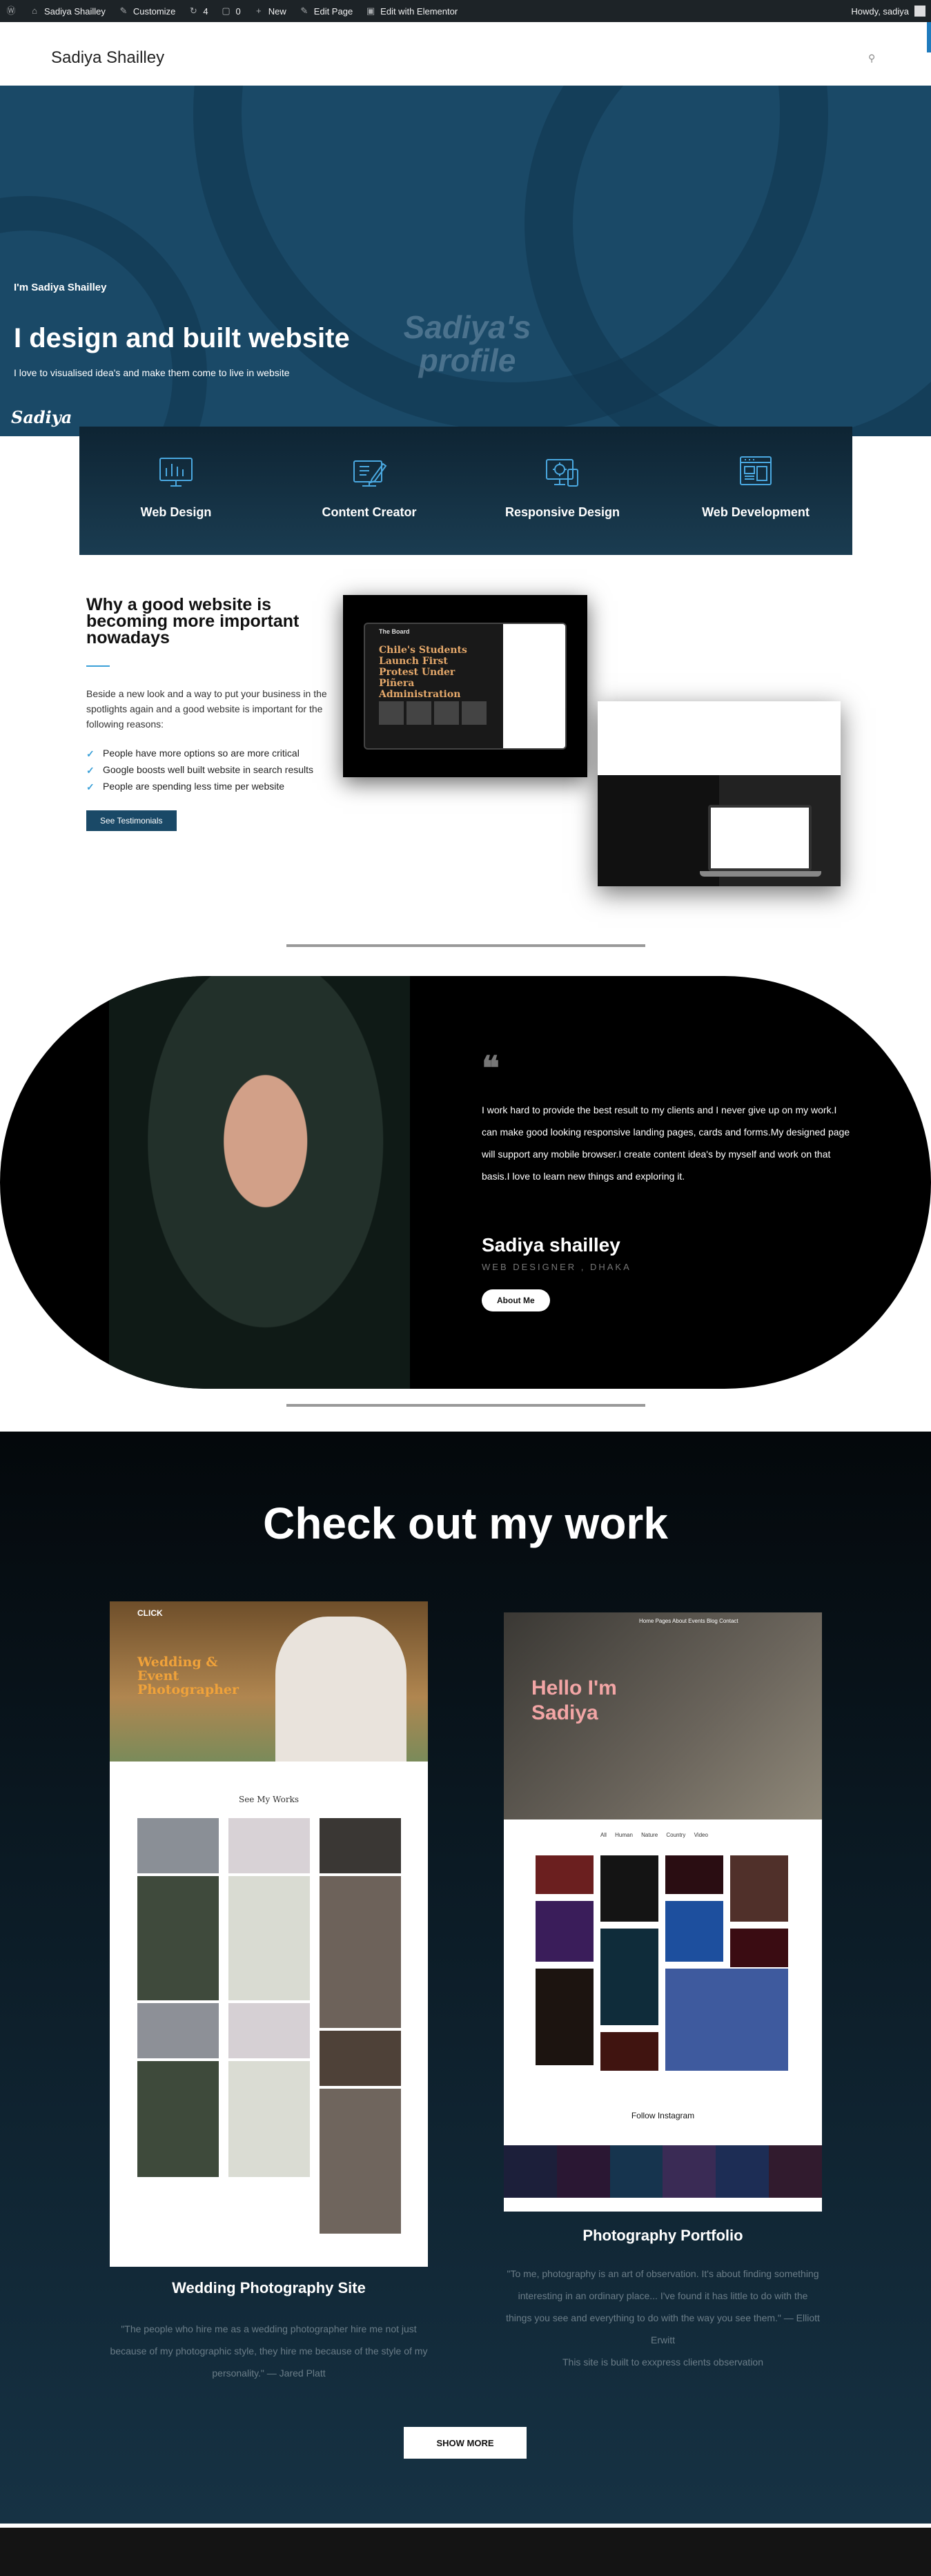  What do you see at coordinates (176, 491) in the screenshot?
I see `service-web-design: Web Design` at bounding box center [176, 491].